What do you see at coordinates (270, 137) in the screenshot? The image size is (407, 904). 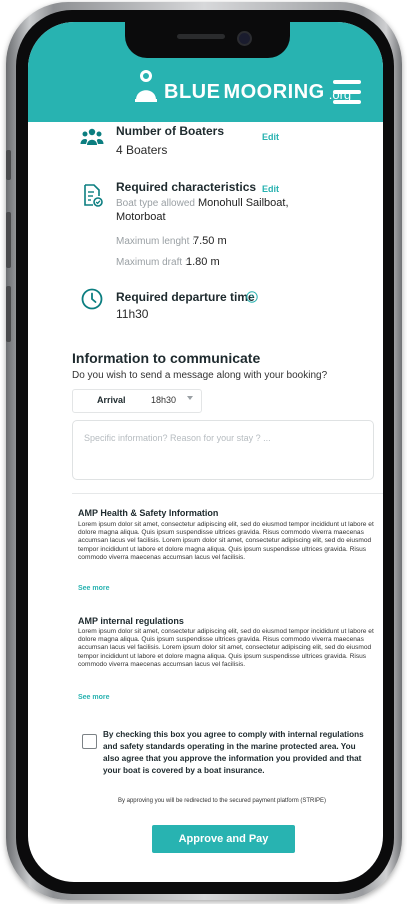 I see `boaters-edit-link: Edit` at bounding box center [270, 137].